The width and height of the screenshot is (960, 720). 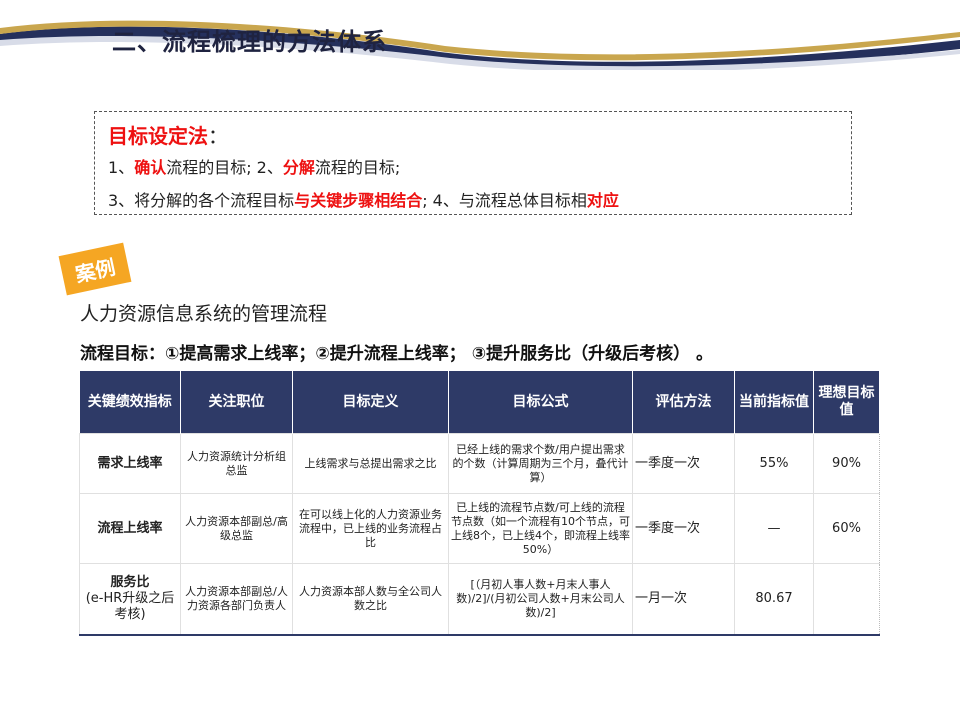 I want to click on kpi-ideal: 90%, so click(x=846, y=463).